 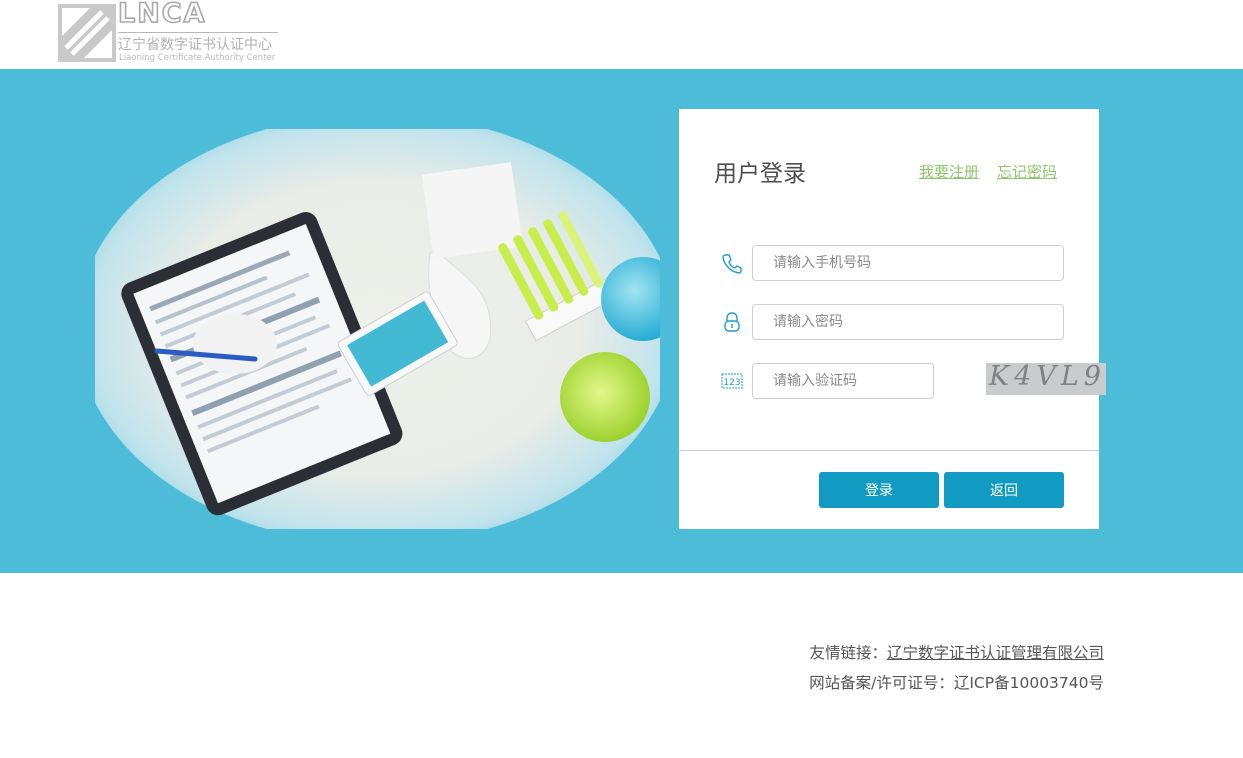 I want to click on captcha-123-icon: 123, so click(x=732, y=381).